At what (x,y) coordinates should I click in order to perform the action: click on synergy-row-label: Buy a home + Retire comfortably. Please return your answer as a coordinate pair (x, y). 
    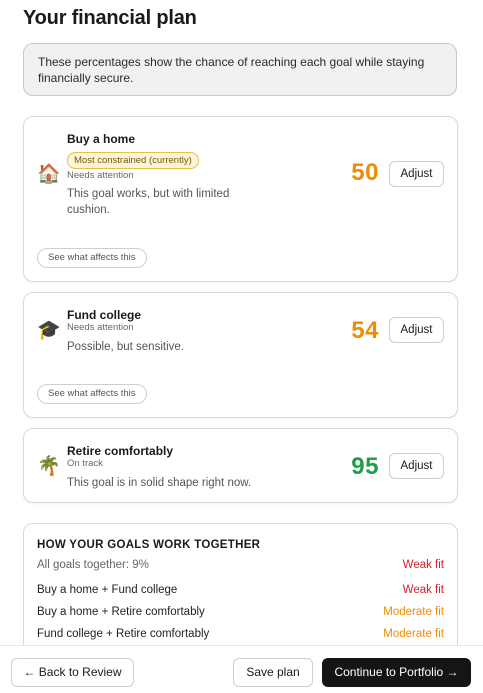
    Looking at the image, I should click on (121, 612).